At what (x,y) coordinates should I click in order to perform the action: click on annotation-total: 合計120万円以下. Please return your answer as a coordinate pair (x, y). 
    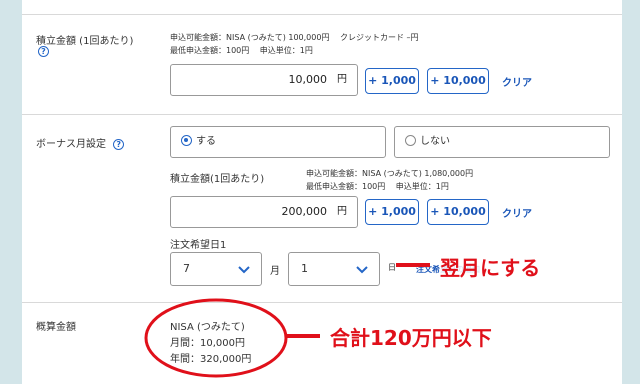
    Looking at the image, I should click on (411, 338).